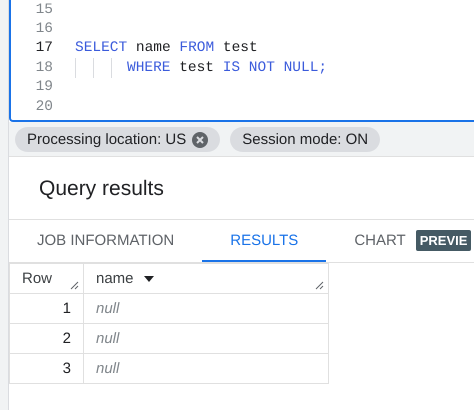  I want to click on results-tab: CHART PREVIE, so click(400, 241).